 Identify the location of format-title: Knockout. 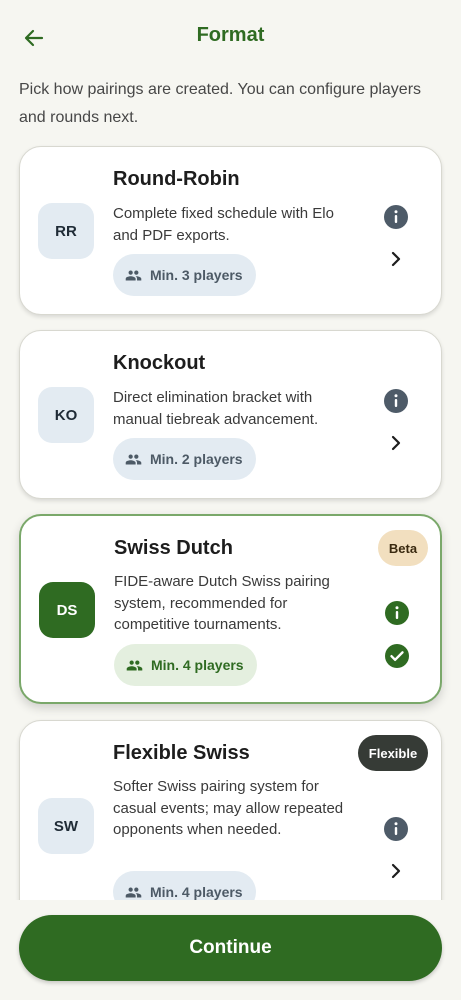
(159, 363).